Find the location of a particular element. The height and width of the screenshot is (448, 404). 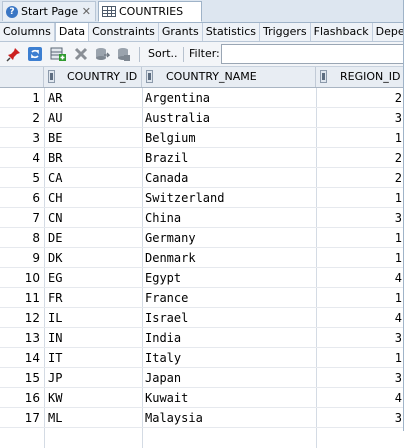

cell-country-id: EG is located at coordinates (94, 278).